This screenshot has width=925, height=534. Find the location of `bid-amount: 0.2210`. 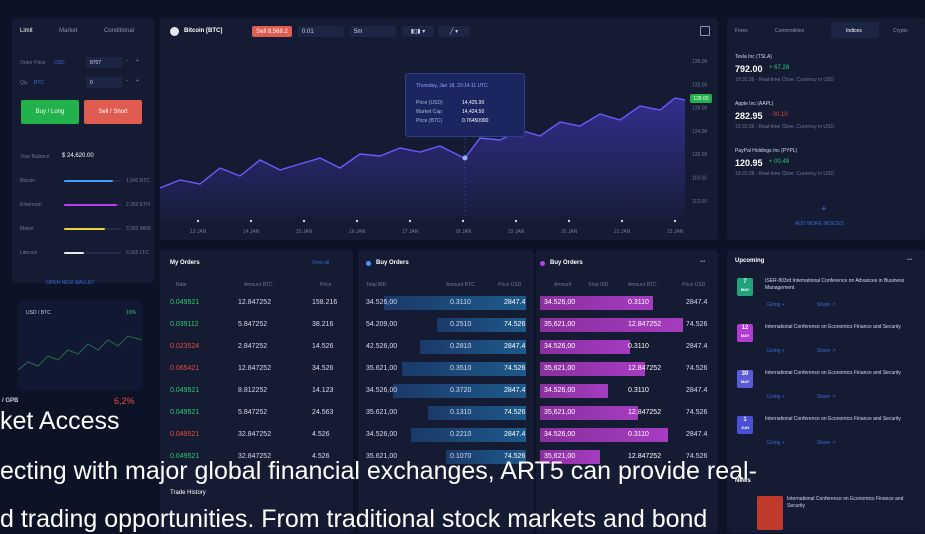

bid-amount: 0.2210 is located at coordinates (461, 434).